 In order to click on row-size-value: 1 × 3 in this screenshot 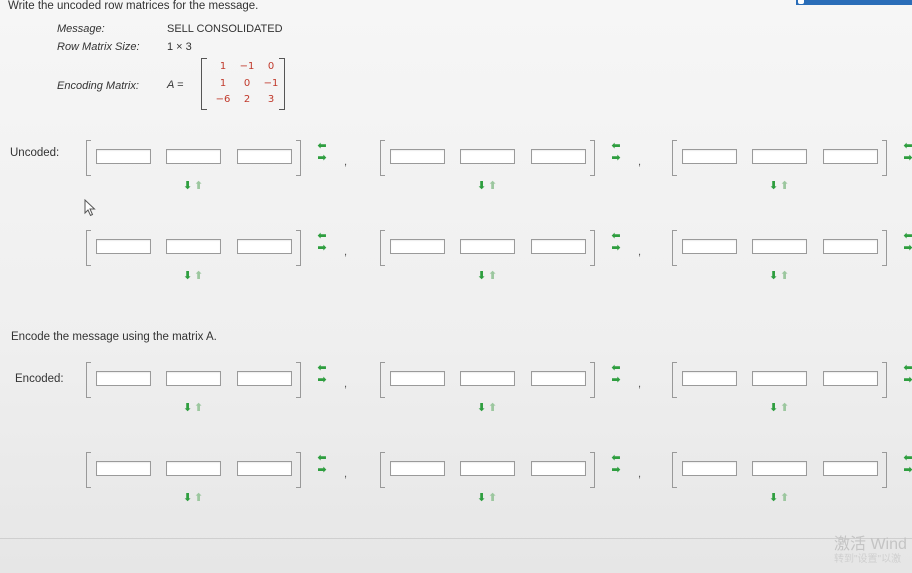, I will do `click(179, 47)`.